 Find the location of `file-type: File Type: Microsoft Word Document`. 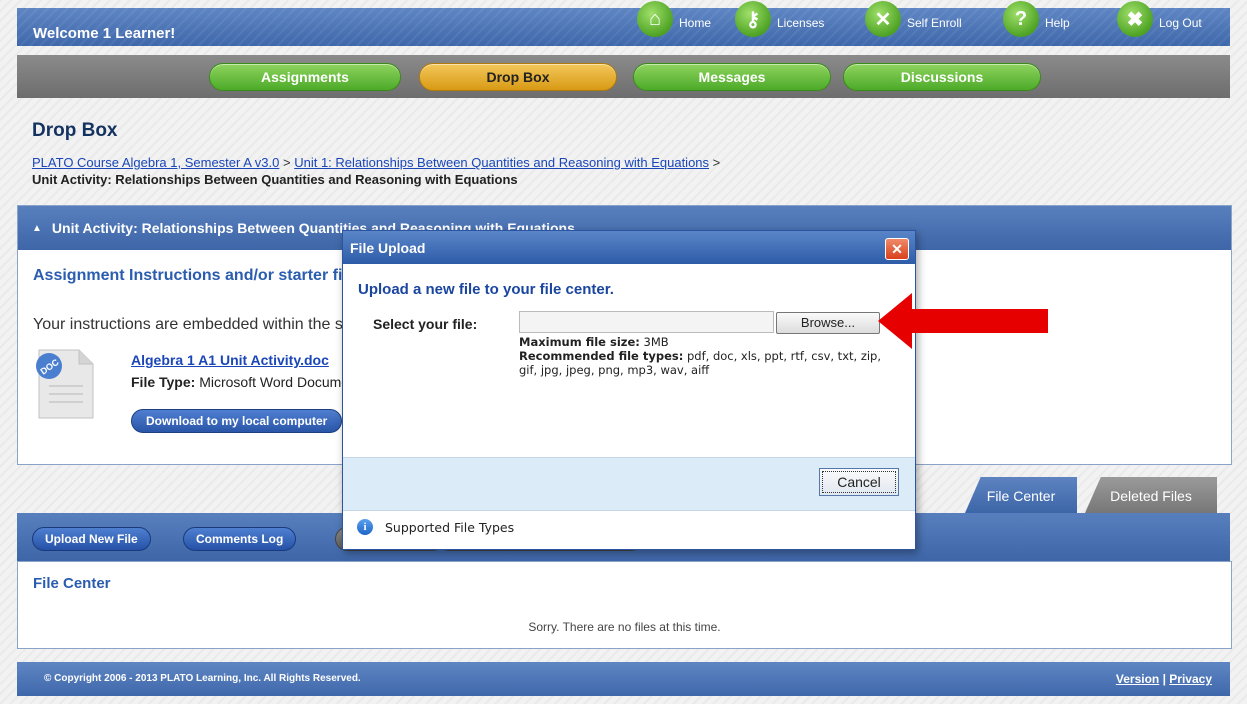

file-type: File Type: Microsoft Word Document is located at coordinates (246, 382).